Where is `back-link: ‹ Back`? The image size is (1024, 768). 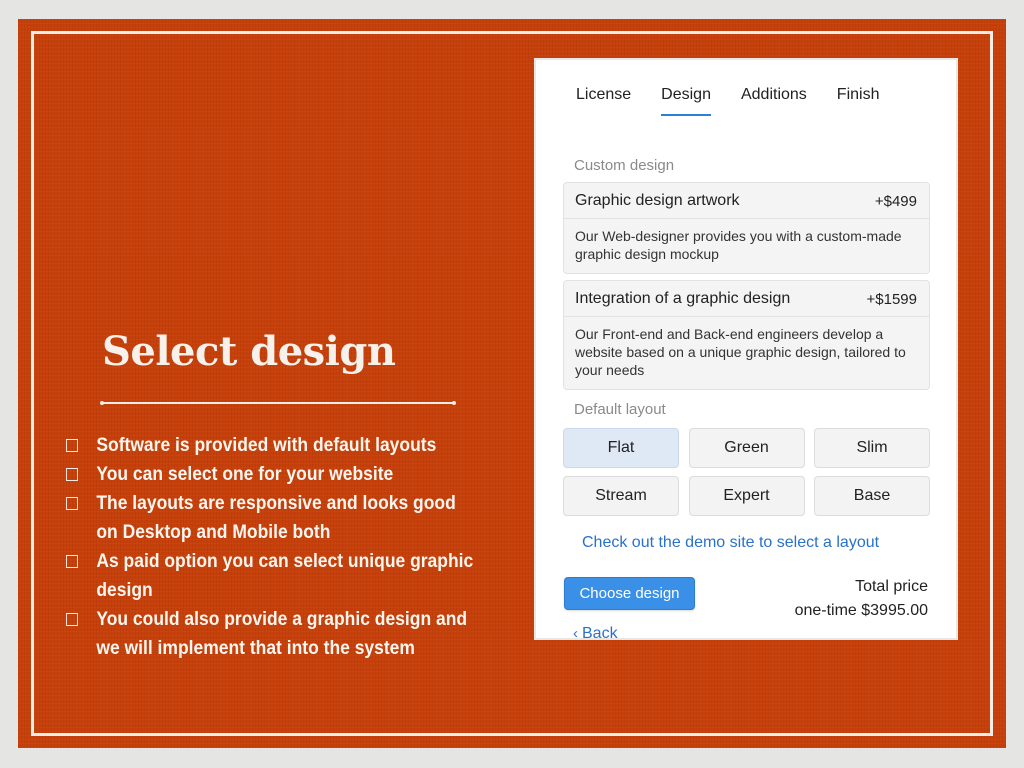
back-link: ‹ Back is located at coordinates (595, 634).